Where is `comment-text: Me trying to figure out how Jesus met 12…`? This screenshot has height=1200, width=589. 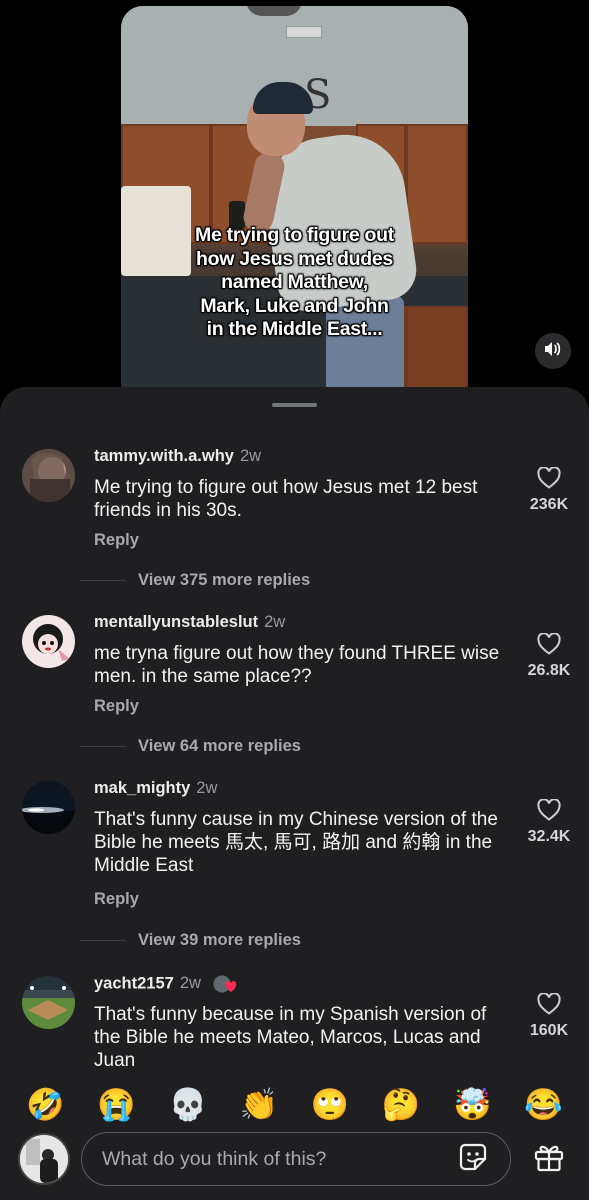
comment-text: Me trying to figure out how Jesus met 12… is located at coordinates (286, 499).